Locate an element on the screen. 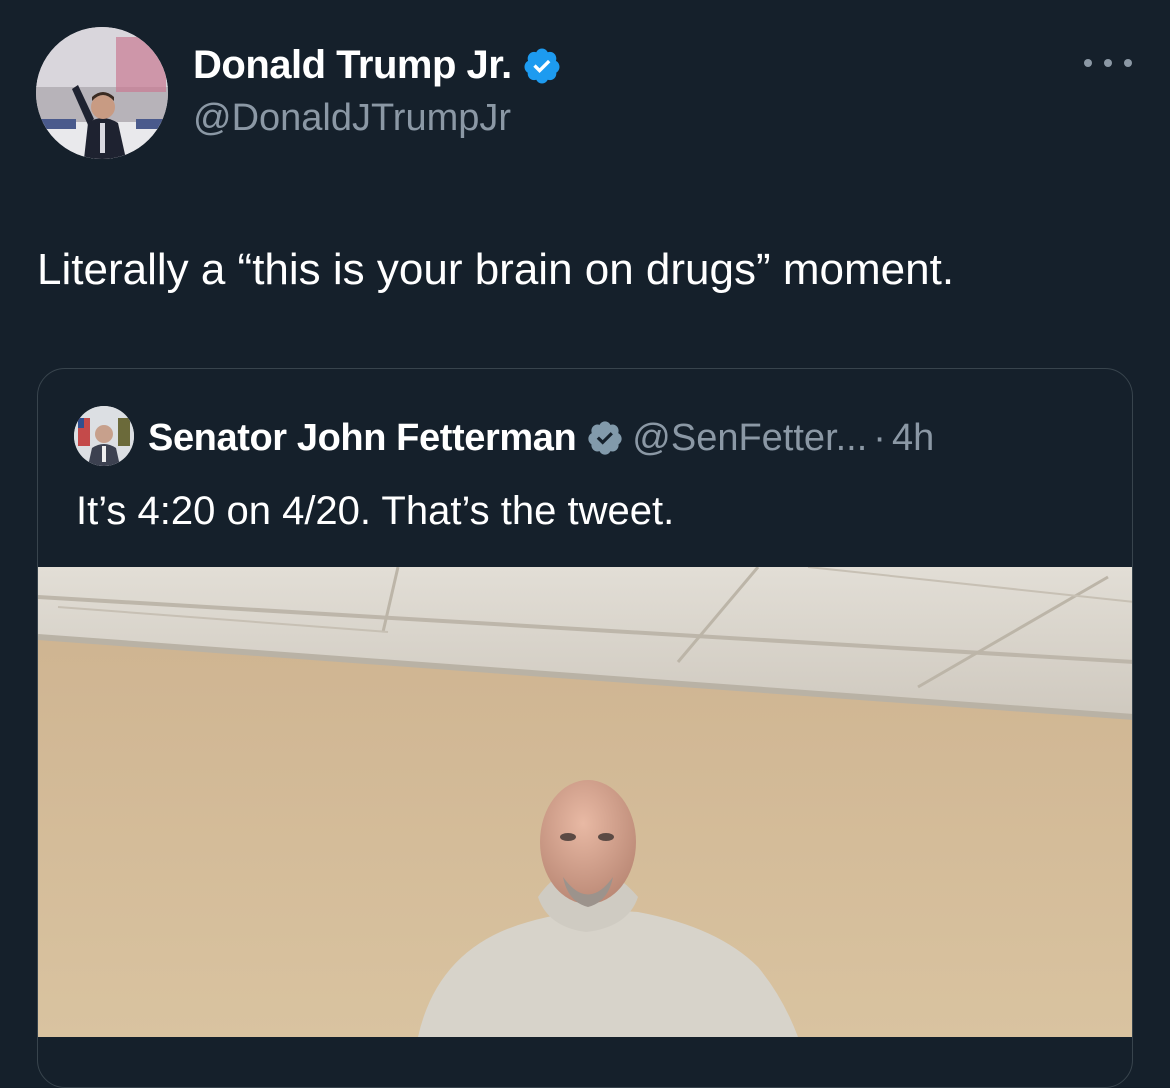  author-avatar is located at coordinates (102, 93).